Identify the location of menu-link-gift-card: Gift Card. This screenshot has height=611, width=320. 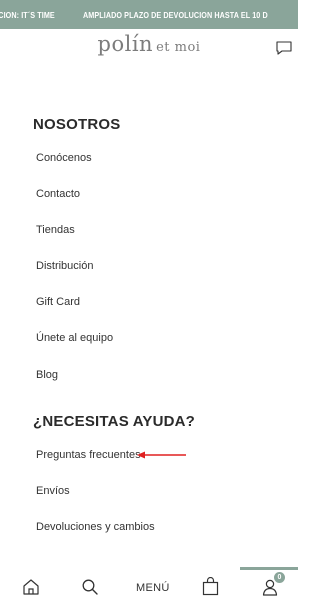
(58, 302).